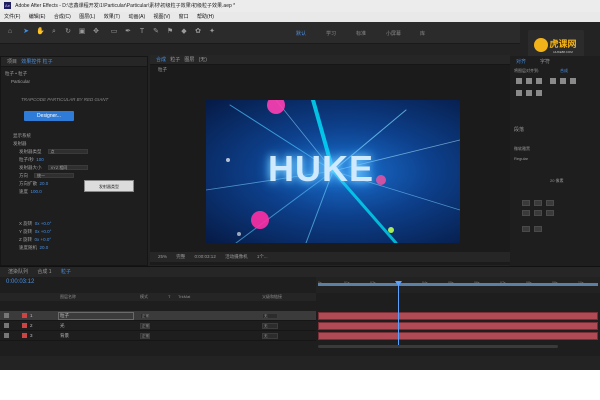 Image resolution: width=600 pixels, height=400 pixels. I want to click on effect-row: 方向 统一, so click(46, 176).